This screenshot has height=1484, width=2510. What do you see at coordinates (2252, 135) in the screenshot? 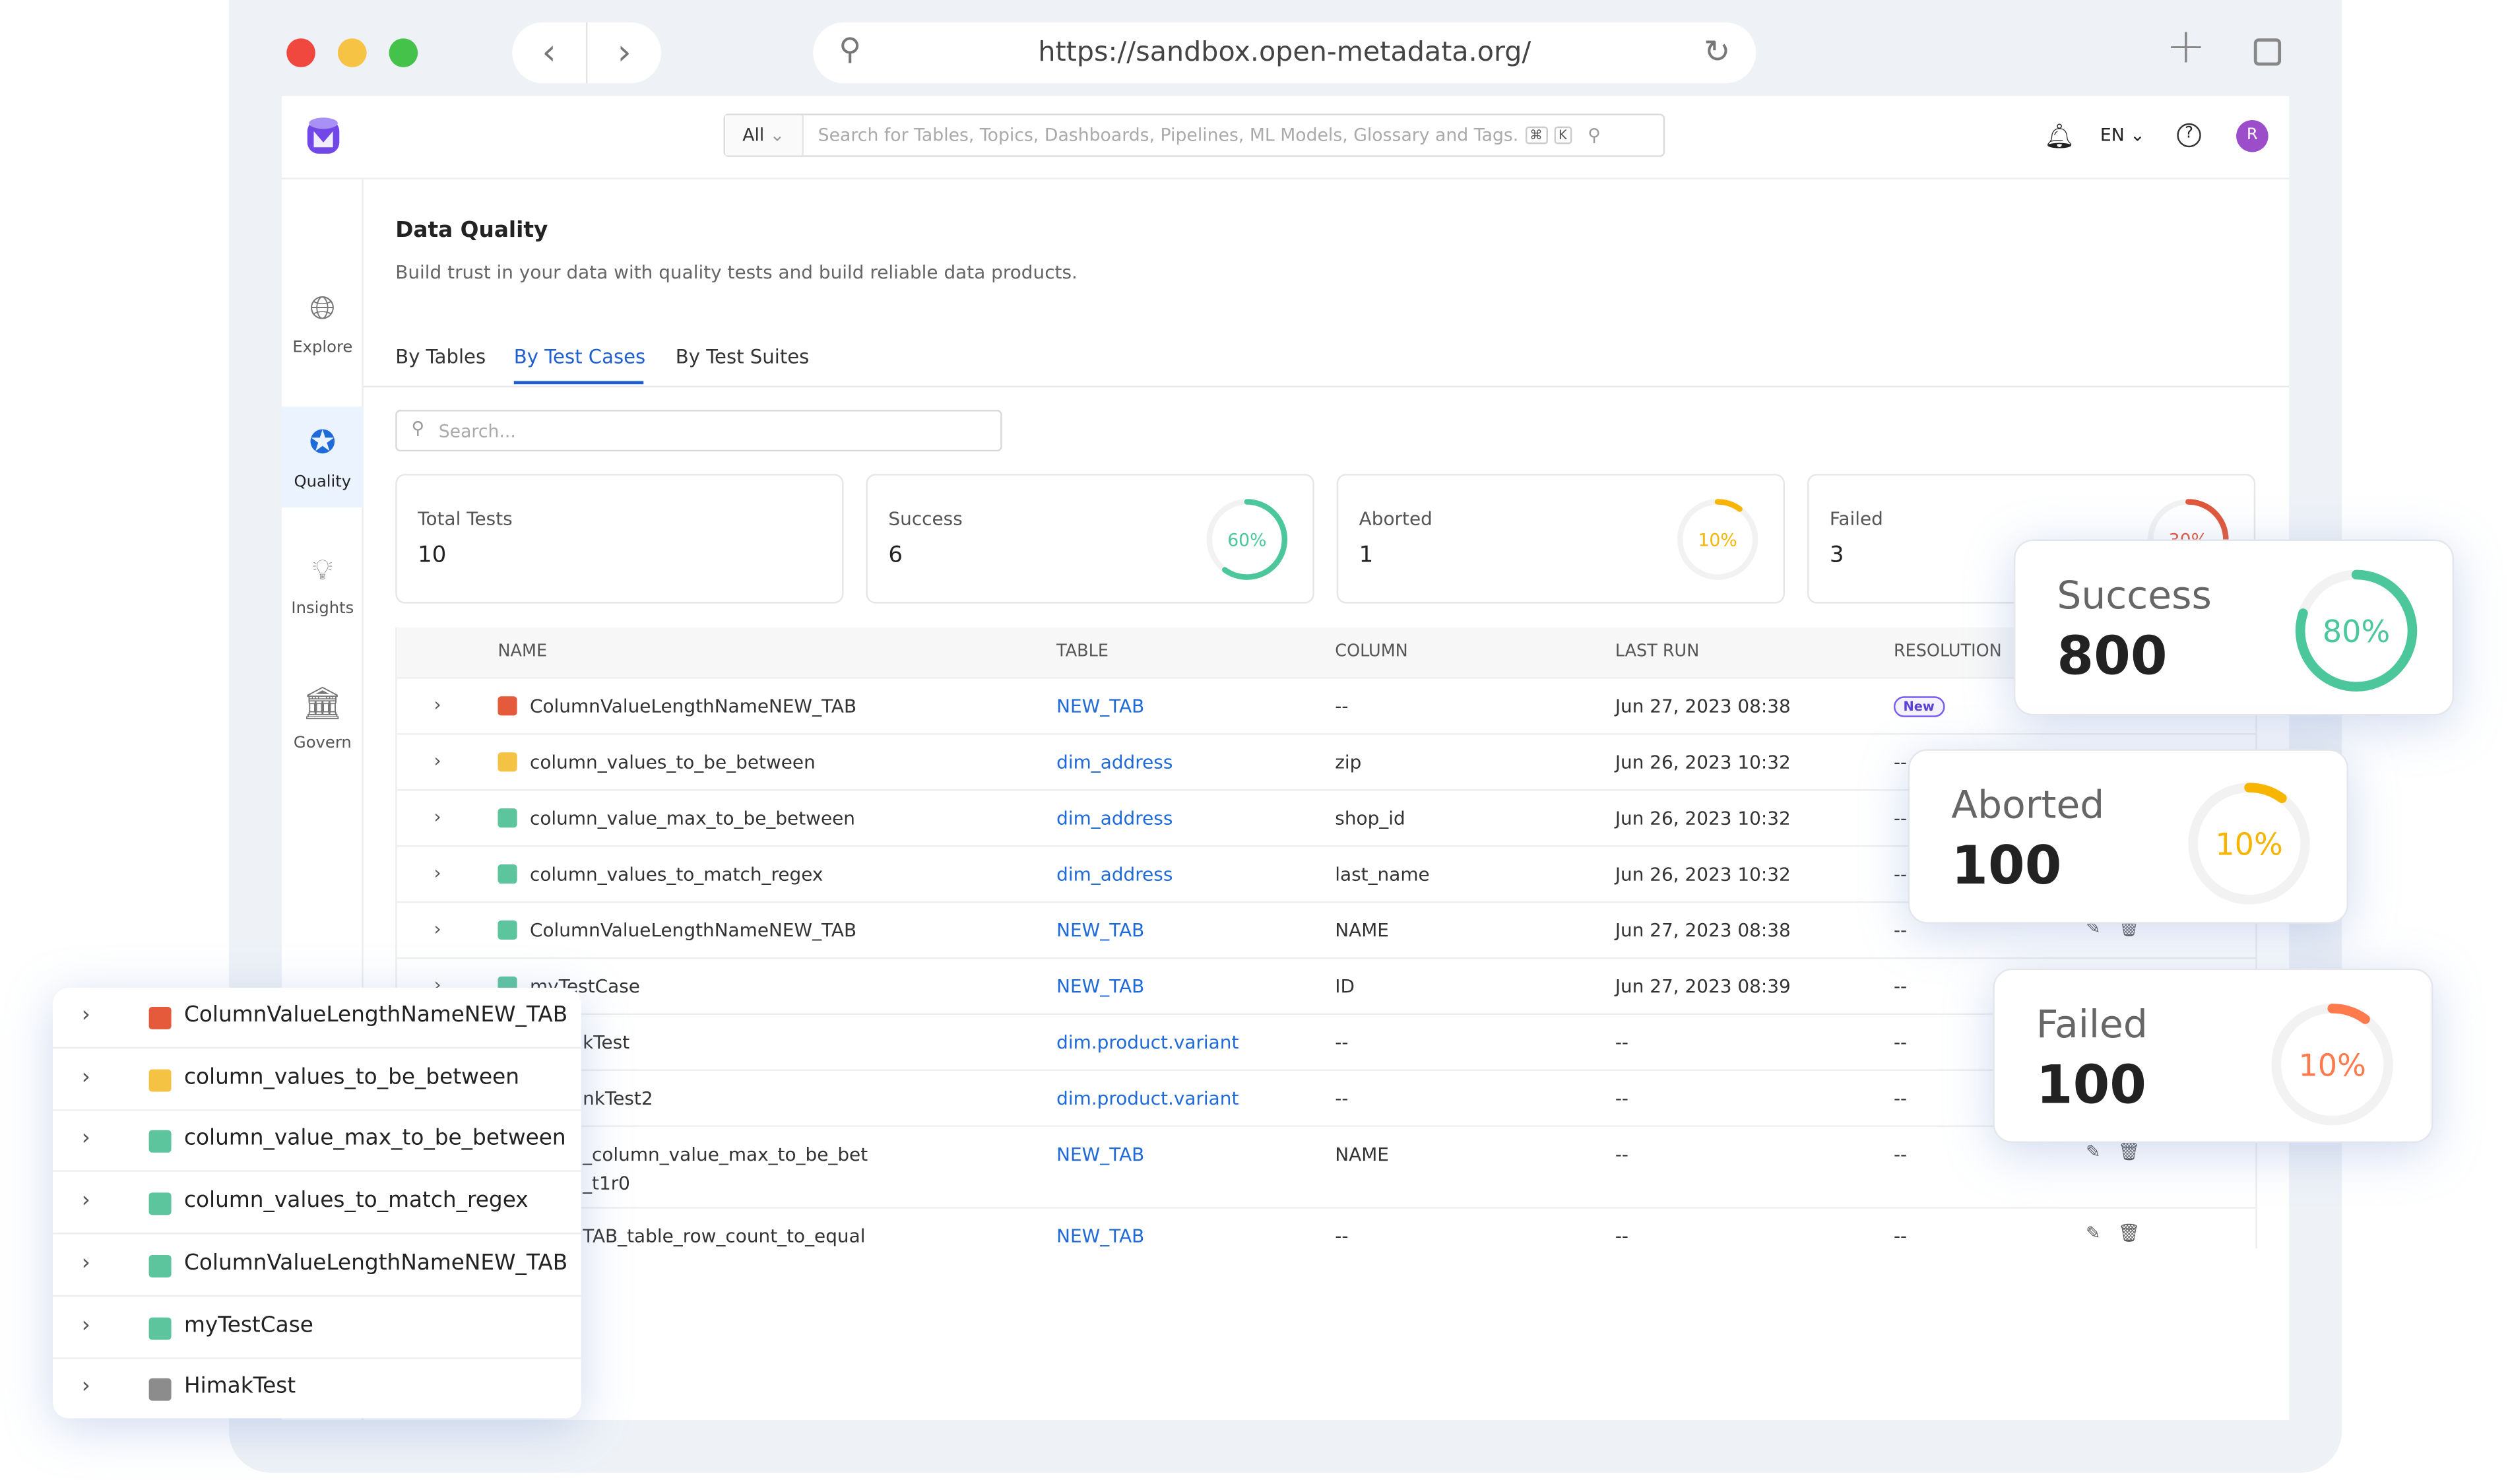
I see `avatar: R` at bounding box center [2252, 135].